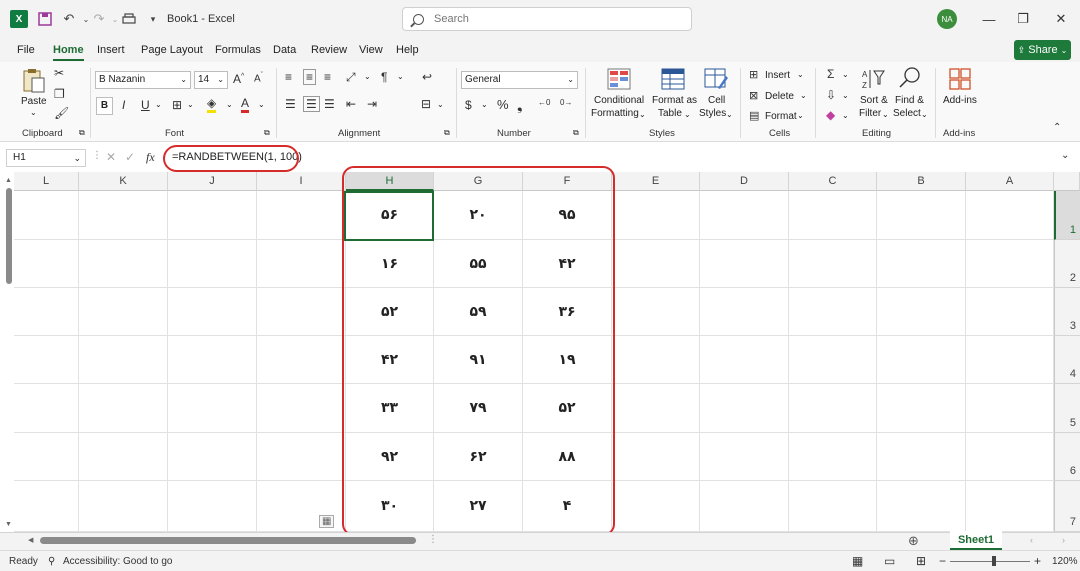  What do you see at coordinates (520, 105) in the screenshot?
I see `comma-style-icon: ❟` at bounding box center [520, 105].